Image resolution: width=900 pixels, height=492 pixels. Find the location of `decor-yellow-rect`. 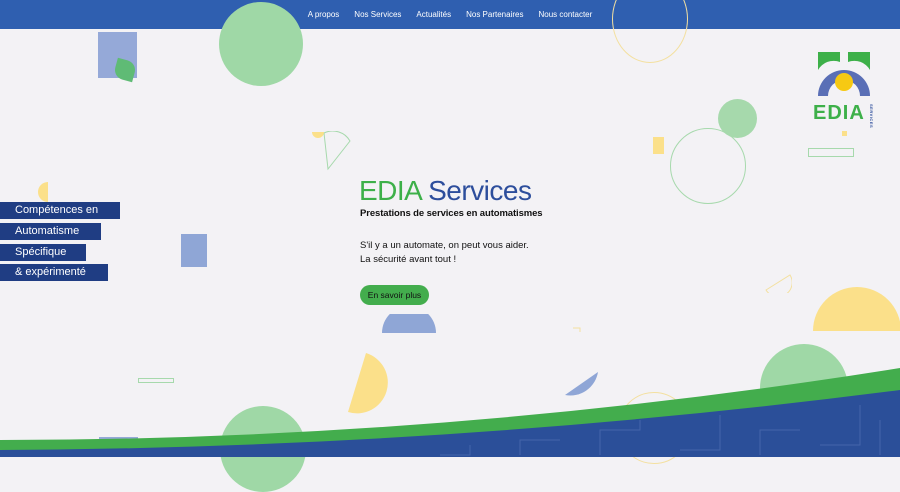

decor-yellow-rect is located at coordinates (658, 145).